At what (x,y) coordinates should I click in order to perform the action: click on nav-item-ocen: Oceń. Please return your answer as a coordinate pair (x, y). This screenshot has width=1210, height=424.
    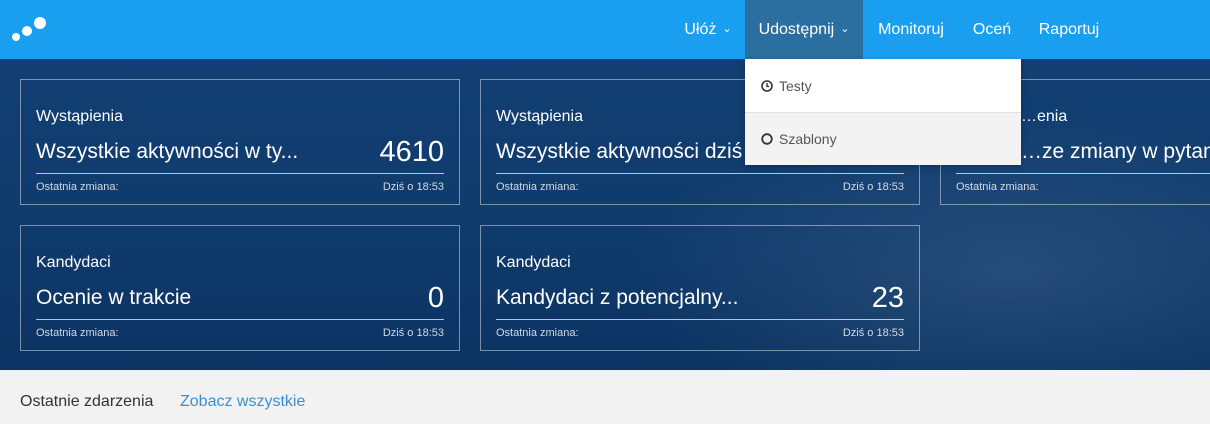
    Looking at the image, I should click on (992, 29).